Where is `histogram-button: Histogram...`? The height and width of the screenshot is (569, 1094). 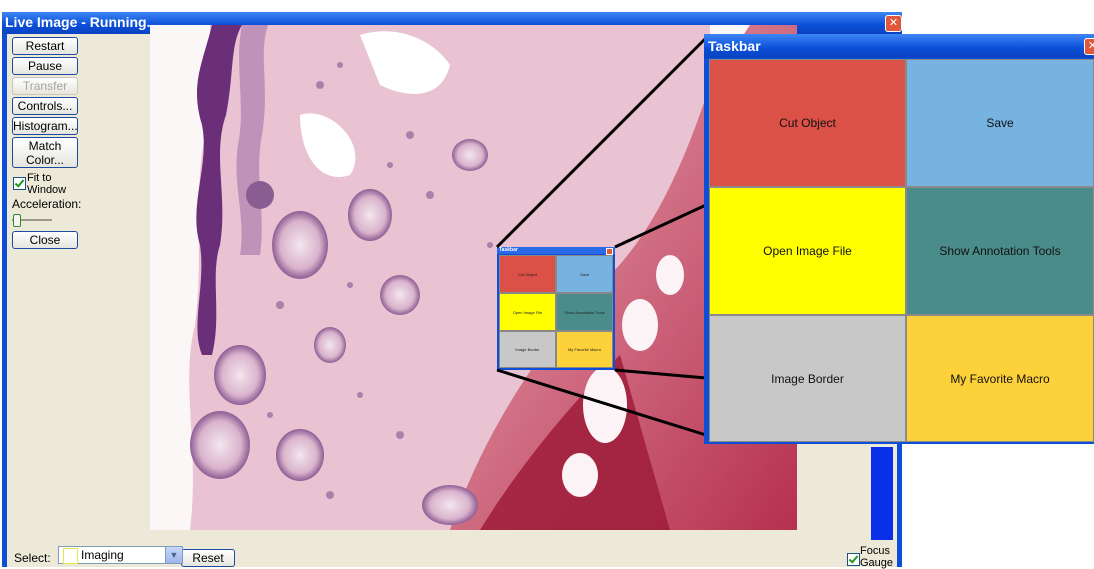 histogram-button: Histogram... is located at coordinates (45, 126).